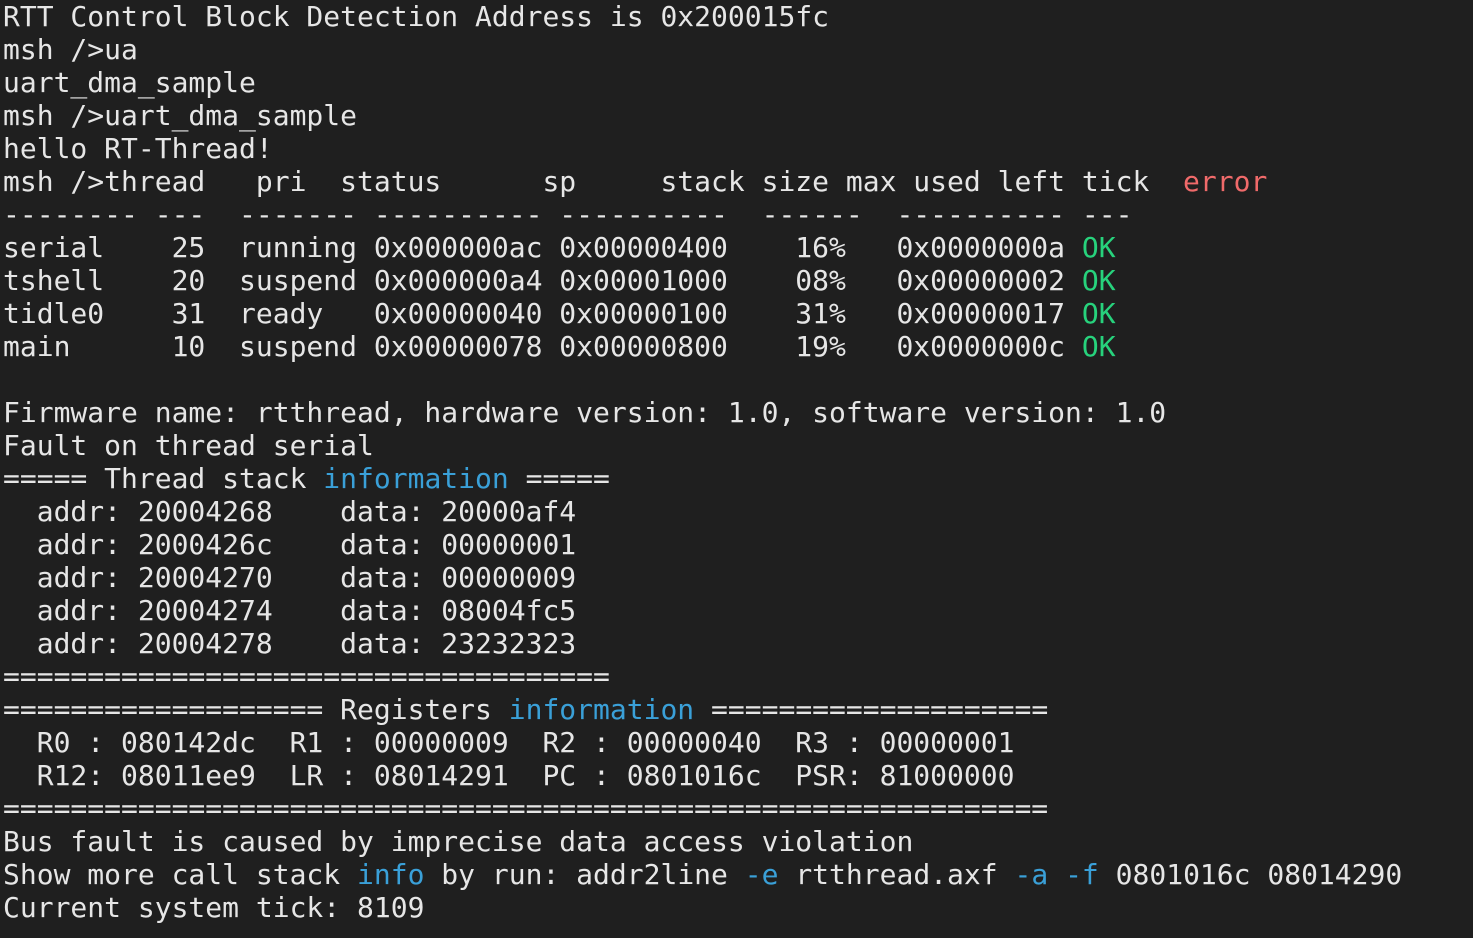 The width and height of the screenshot is (1473, 938). What do you see at coordinates (738, 82) in the screenshot?
I see `terminal-line-complete-uart: uart_dma_sample` at bounding box center [738, 82].